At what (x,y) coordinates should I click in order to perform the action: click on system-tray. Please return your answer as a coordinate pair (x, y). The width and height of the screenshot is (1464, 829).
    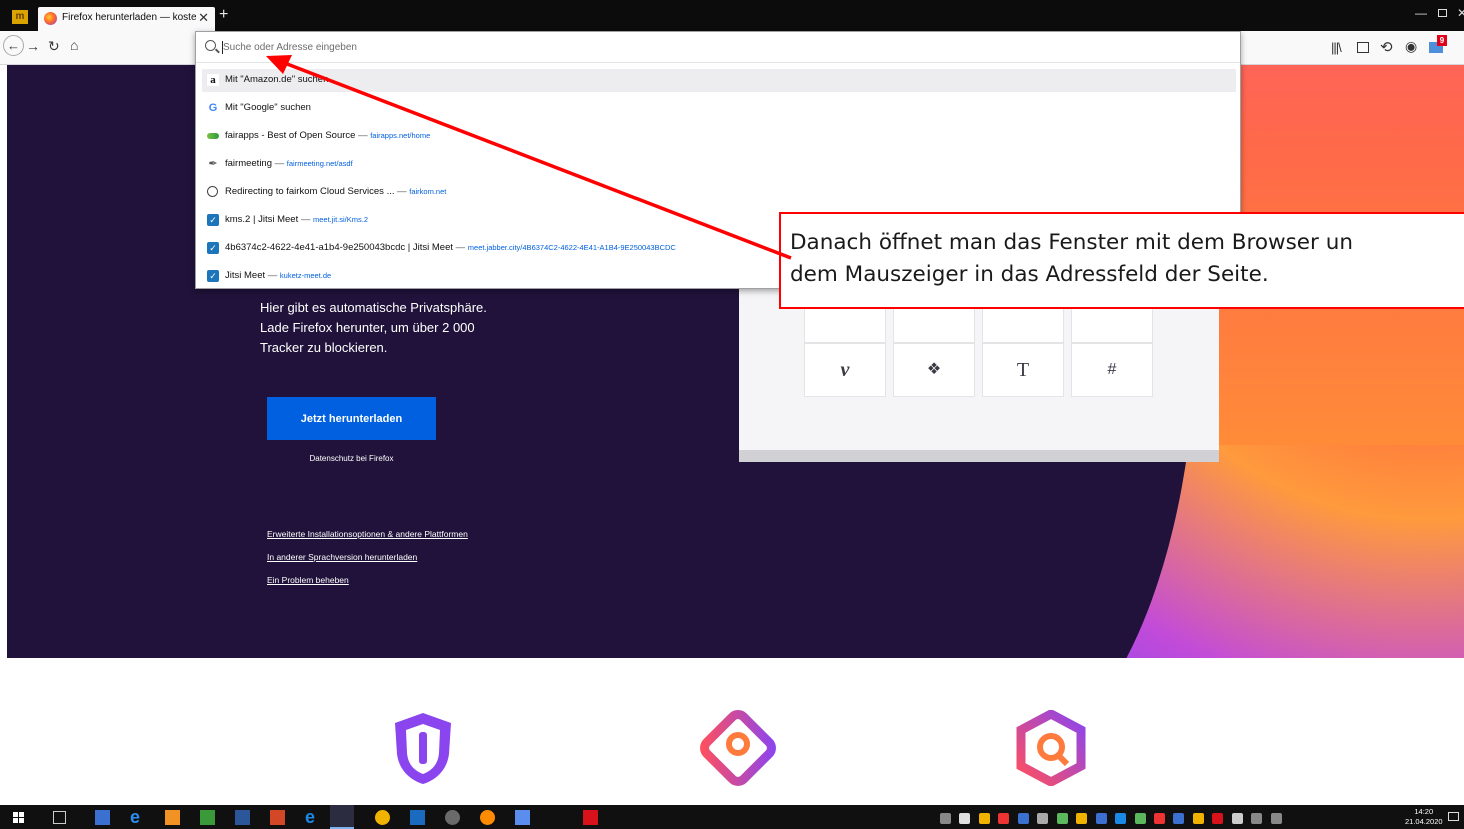
    Looking at the image, I should click on (1113, 817).